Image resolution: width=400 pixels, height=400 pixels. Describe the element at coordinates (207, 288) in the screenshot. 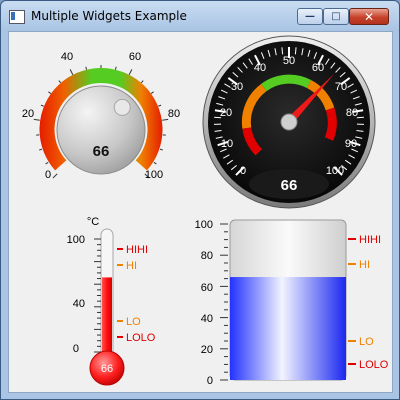

I see `tank-tick-60: 60` at that location.